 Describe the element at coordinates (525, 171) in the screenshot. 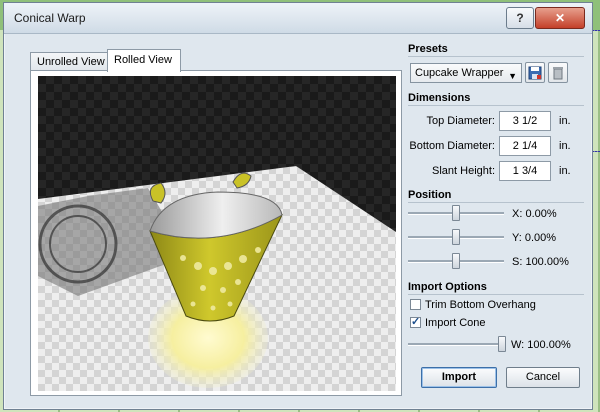

I see `slant-height-input: 1 3/4` at that location.